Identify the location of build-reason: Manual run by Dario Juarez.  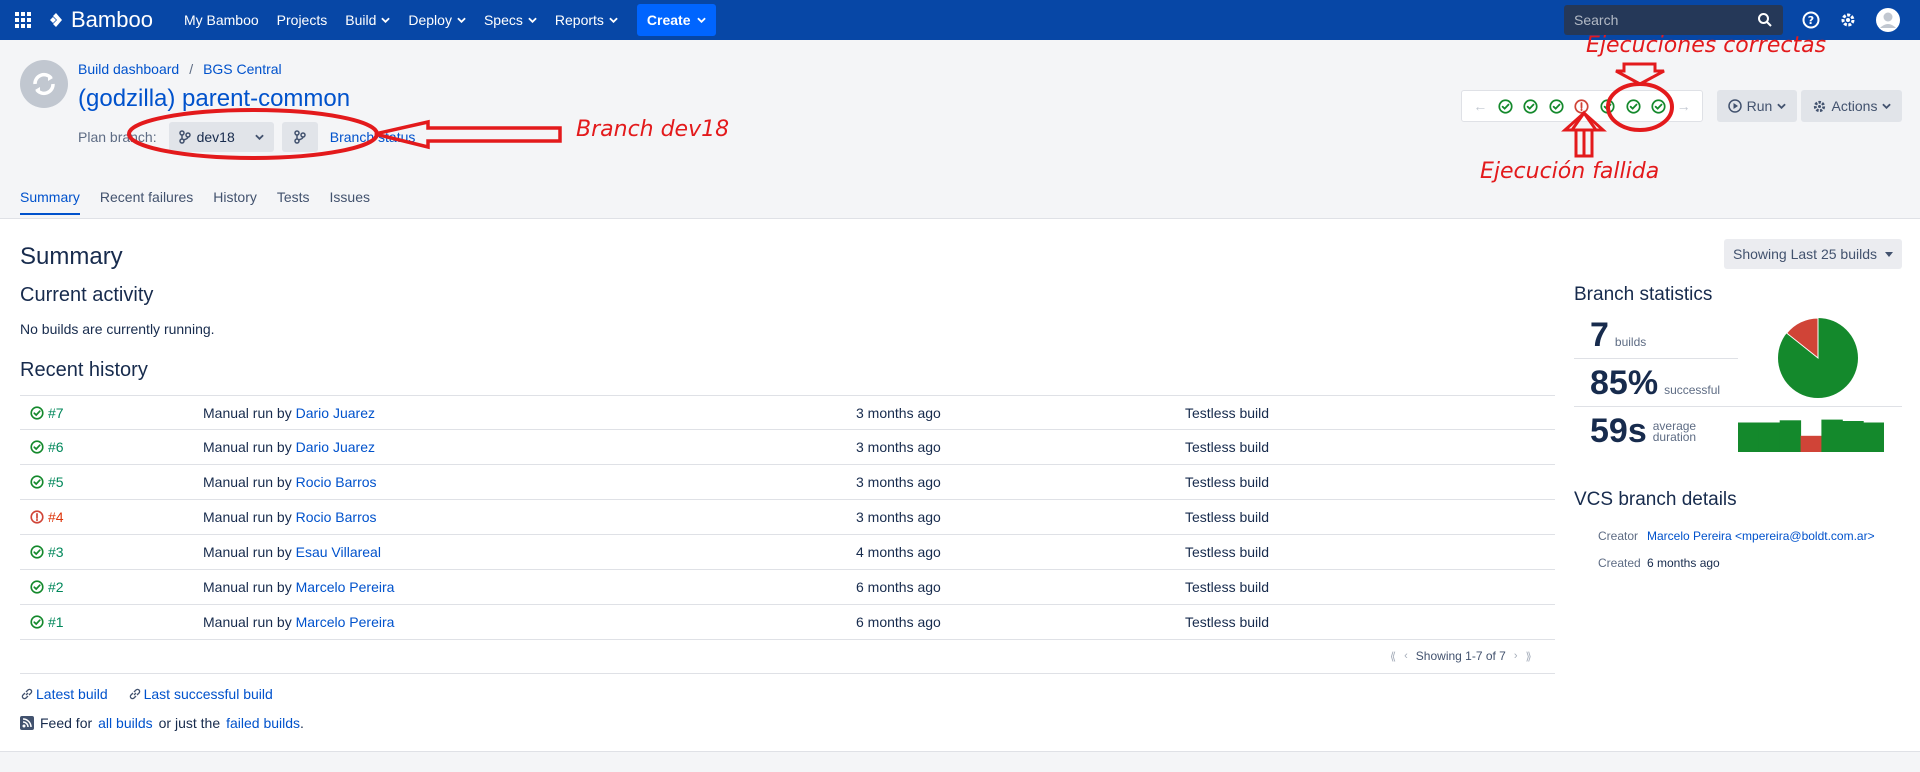
(289, 447).